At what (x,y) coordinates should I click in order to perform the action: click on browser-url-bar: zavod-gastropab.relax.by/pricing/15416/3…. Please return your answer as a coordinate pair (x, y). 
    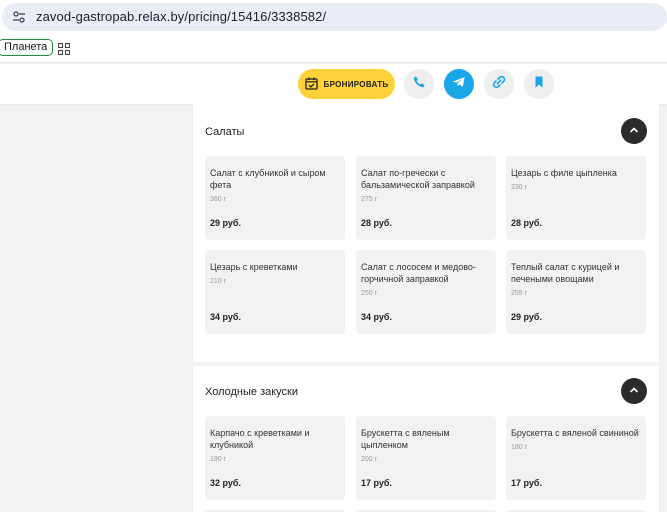
    Looking at the image, I should click on (333, 17).